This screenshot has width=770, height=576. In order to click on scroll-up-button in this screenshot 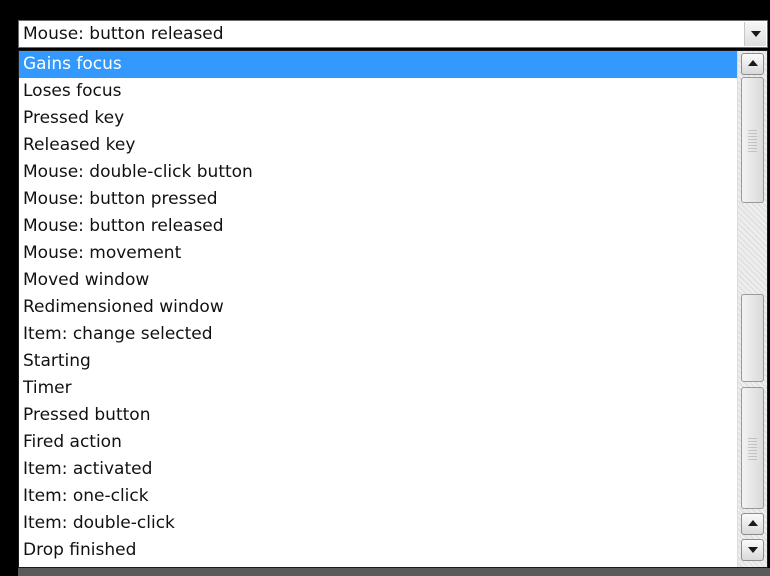, I will do `click(752, 64)`.